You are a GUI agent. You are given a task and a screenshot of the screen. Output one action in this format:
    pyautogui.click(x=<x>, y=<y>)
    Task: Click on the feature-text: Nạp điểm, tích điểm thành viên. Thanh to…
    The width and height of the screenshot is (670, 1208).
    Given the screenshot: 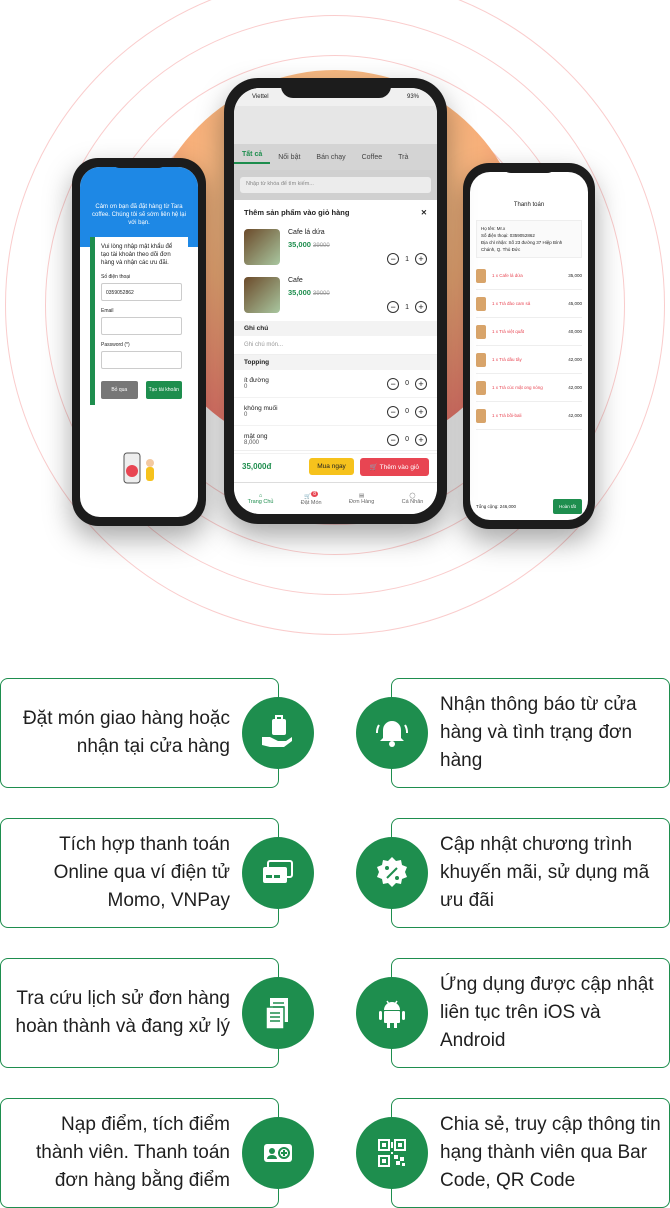 What is the action you would take?
    pyautogui.click(x=132, y=1152)
    